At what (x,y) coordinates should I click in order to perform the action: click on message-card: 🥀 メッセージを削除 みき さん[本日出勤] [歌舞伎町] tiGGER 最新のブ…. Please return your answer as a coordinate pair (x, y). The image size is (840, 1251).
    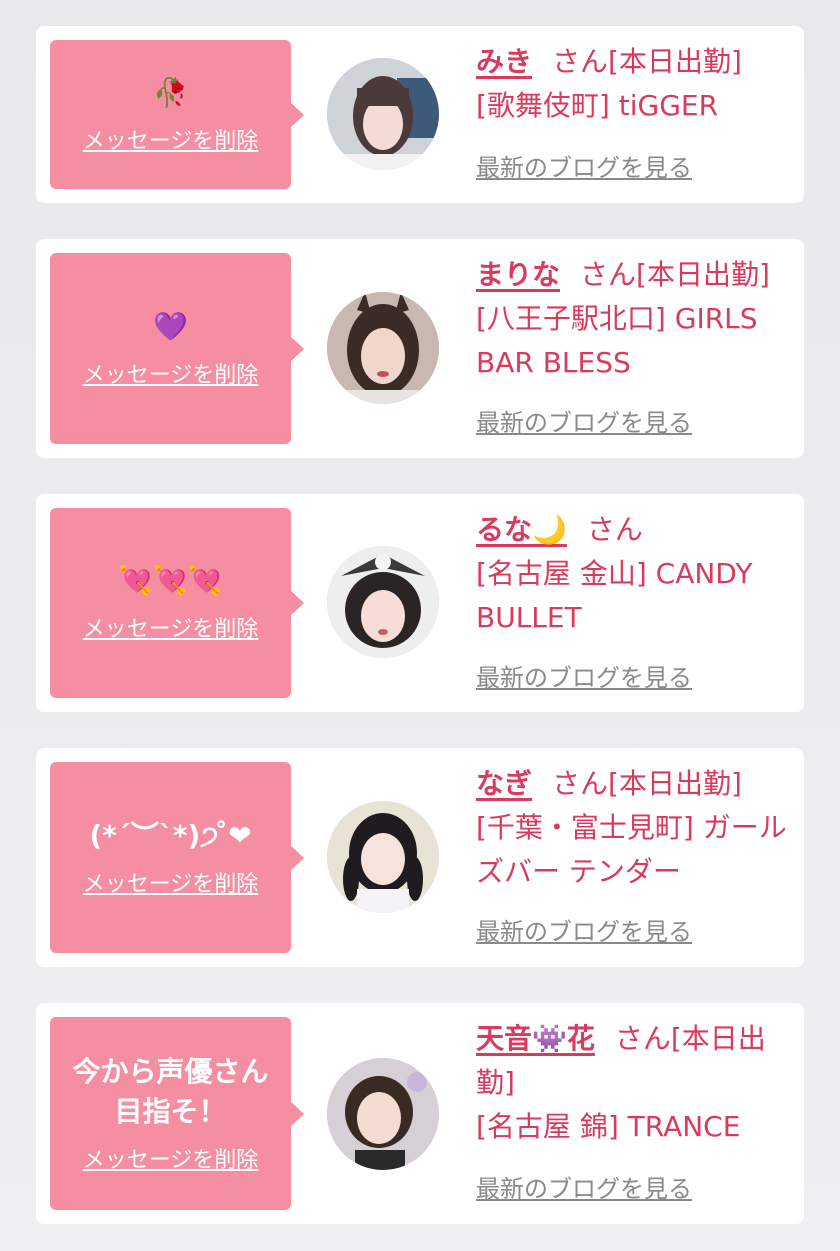
    Looking at the image, I should click on (420, 114).